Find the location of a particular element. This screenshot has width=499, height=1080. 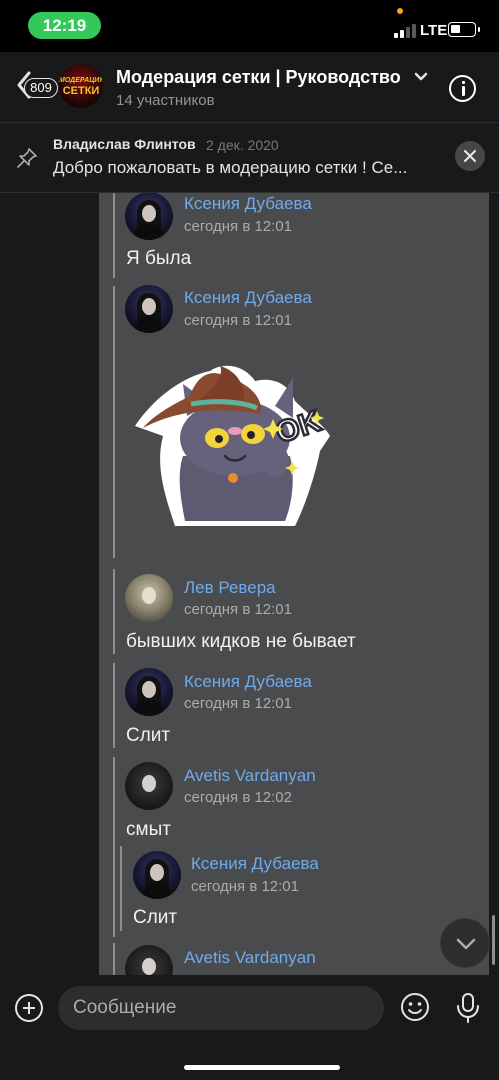

avatar-text-line2: СЕТКИ is located at coordinates (81, 91).